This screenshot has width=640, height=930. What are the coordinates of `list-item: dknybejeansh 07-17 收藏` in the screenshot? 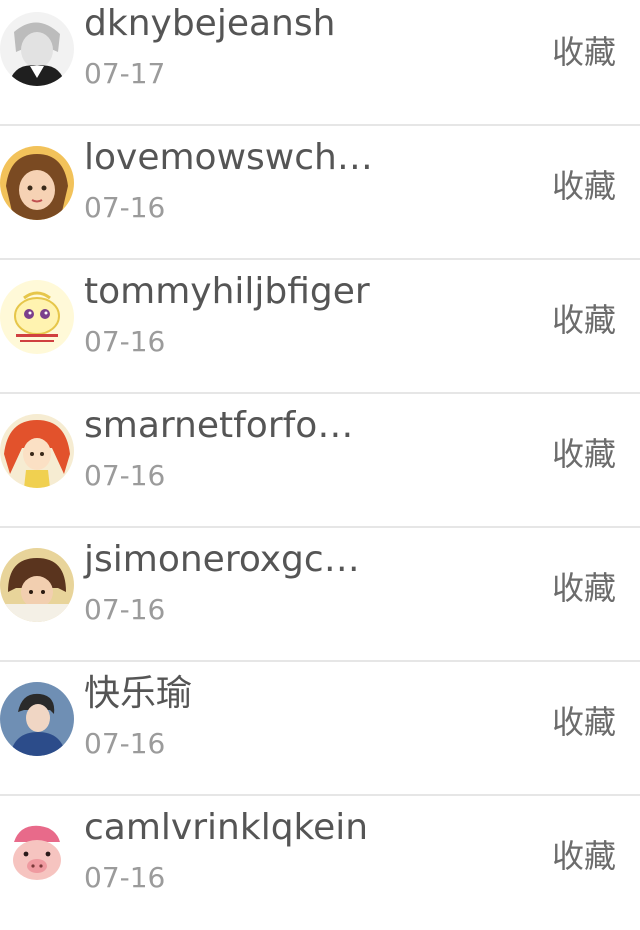 It's located at (320, 63).